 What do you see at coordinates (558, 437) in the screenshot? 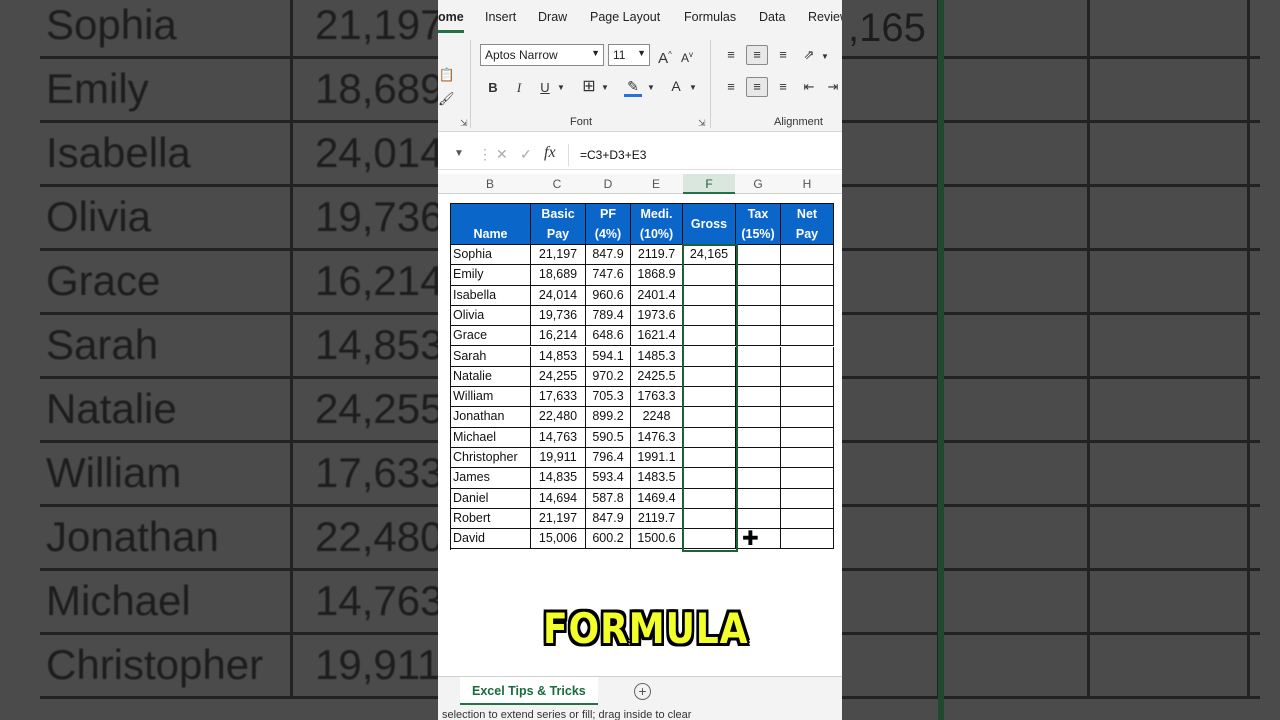
I see `table-cell: 14,763` at bounding box center [558, 437].